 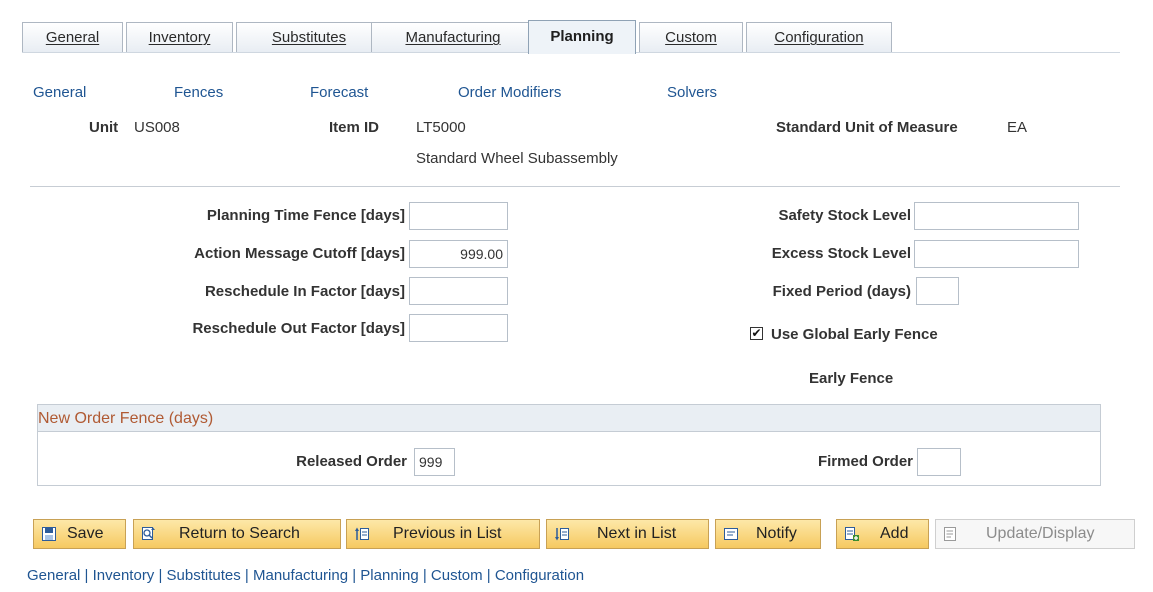 What do you see at coordinates (1017, 127) in the screenshot?
I see `uom-value: EA` at bounding box center [1017, 127].